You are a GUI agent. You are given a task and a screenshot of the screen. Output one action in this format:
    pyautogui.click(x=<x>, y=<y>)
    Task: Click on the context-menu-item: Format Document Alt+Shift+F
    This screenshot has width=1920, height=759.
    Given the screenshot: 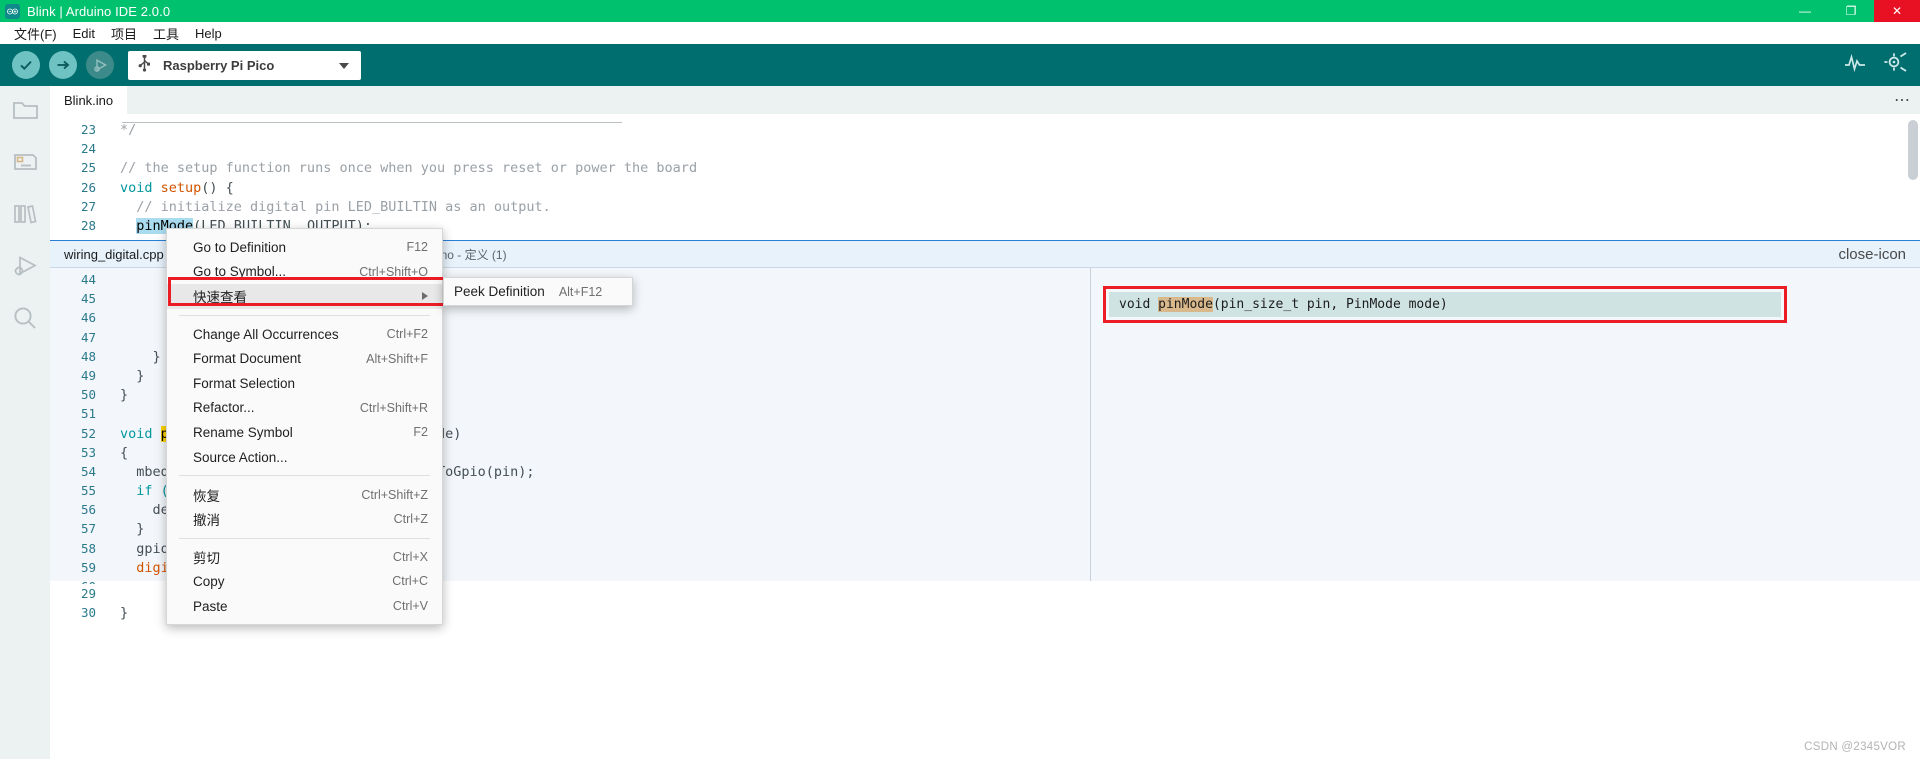 What is the action you would take?
    pyautogui.click(x=304, y=358)
    